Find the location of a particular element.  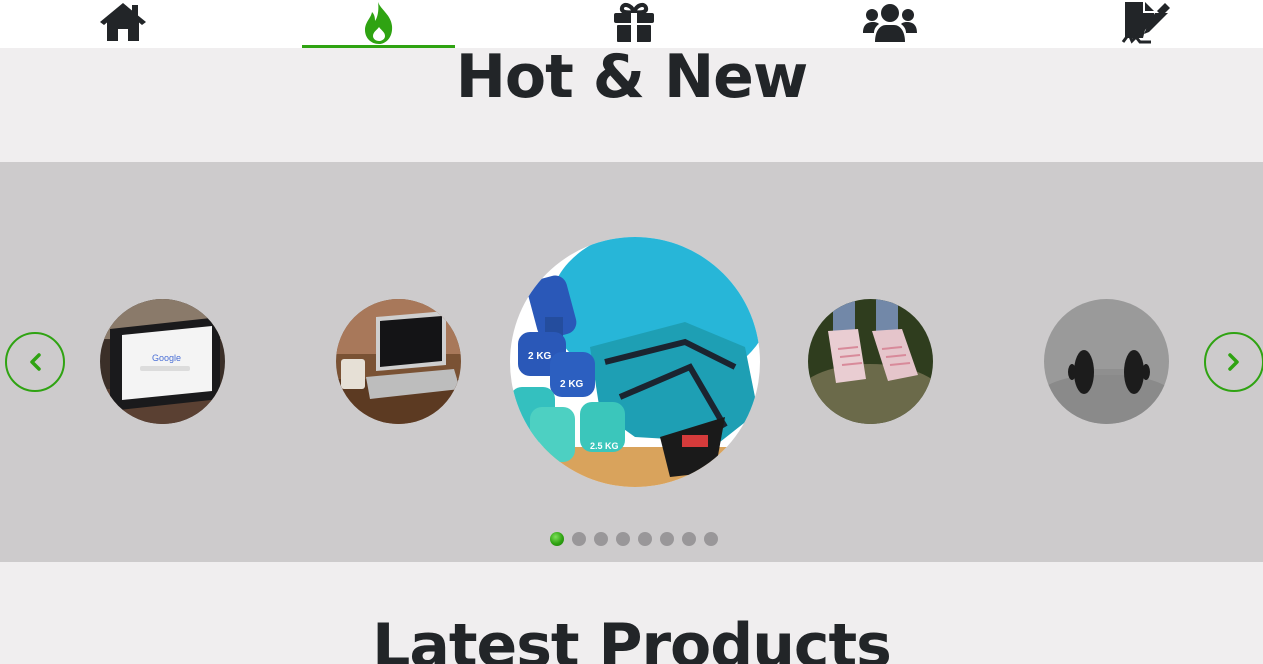

chevron-left-icon is located at coordinates (35, 362).